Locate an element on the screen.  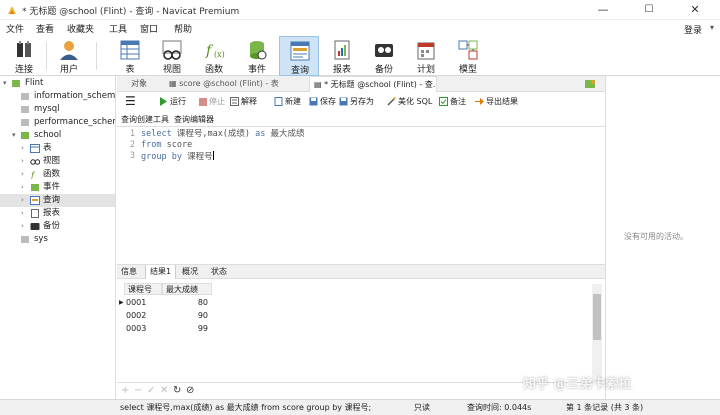
explain-button: 解释 is located at coordinates (243, 102).